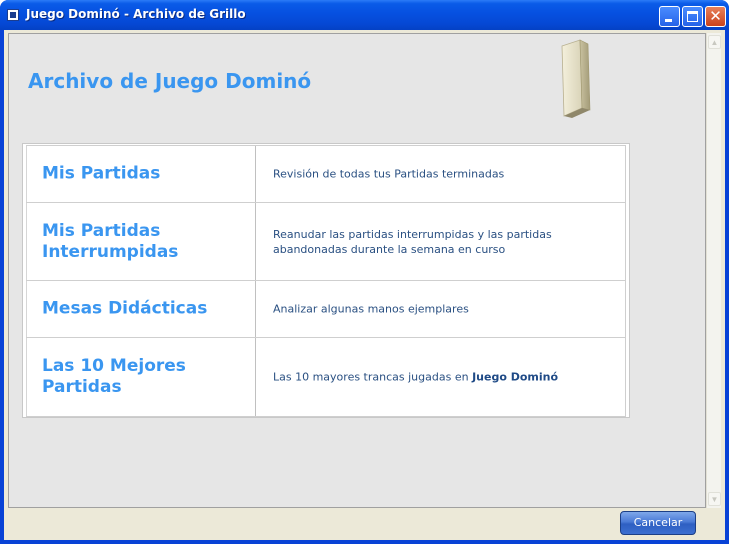  I want to click on scroll-down-button: ▼, so click(714, 499).